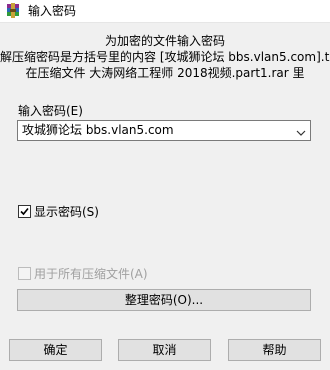 The image size is (330, 370). I want to click on info-line-2: 解压缩密码是方括号里的内容 [攻城狮论坛 bbs.vlan5.com].txt, so click(165, 57).